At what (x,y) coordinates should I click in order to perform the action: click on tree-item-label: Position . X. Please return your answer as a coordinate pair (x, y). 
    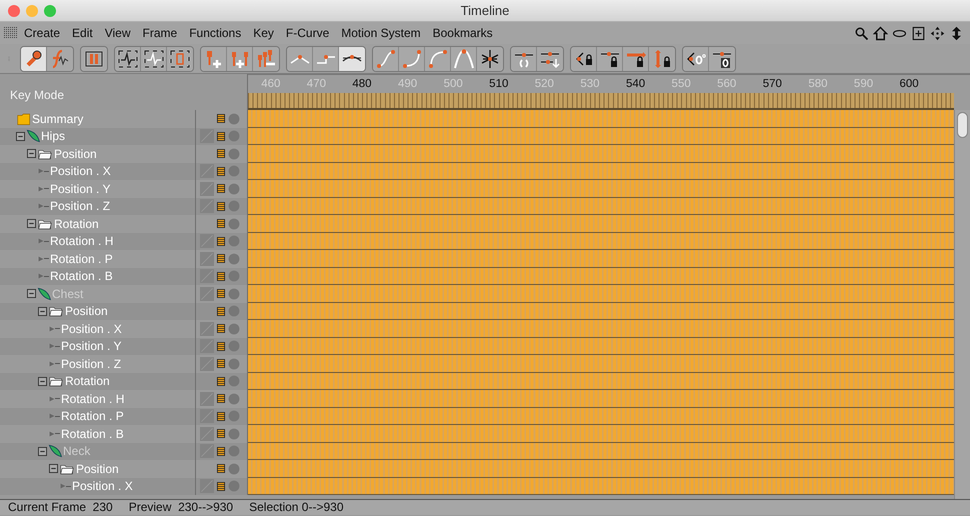
    Looking at the image, I should click on (91, 329).